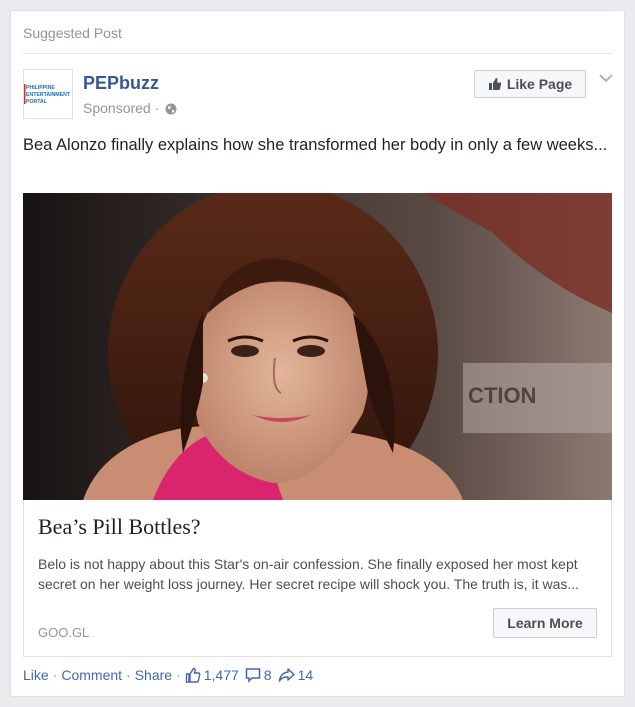 This screenshot has width=635, height=707. I want to click on thumbs-up-outline-icon, so click(193, 675).